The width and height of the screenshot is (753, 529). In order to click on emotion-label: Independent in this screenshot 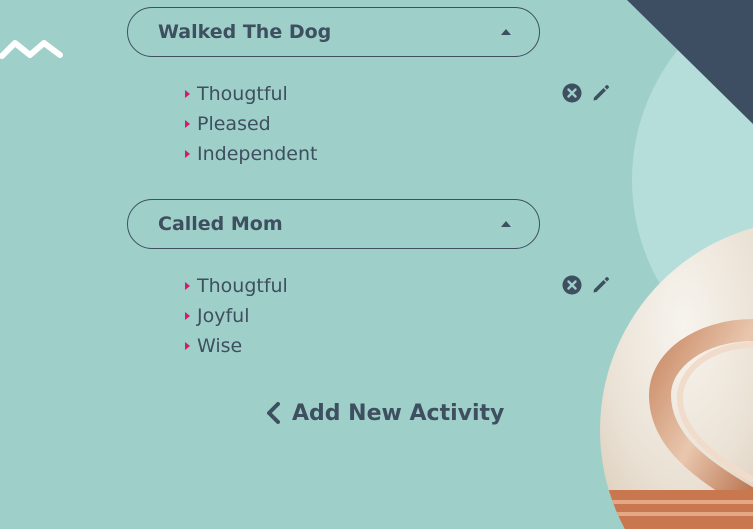, I will do `click(257, 154)`.